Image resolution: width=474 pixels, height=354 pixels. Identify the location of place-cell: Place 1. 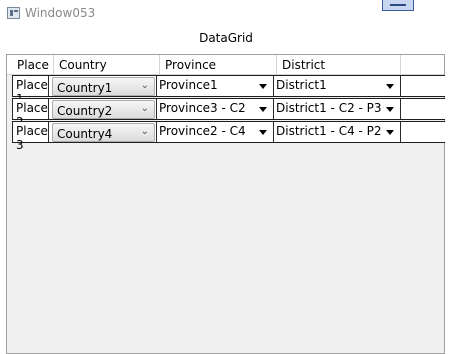
(30, 91).